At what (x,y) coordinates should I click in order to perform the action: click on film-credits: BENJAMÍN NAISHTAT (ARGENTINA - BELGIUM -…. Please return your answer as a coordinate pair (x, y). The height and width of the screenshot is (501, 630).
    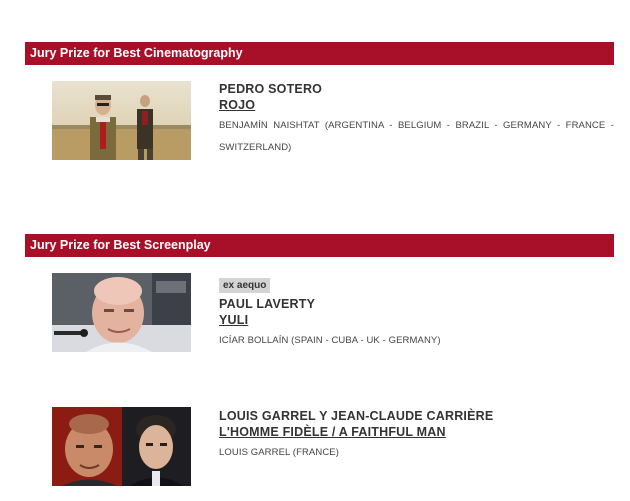
    Looking at the image, I should click on (416, 136).